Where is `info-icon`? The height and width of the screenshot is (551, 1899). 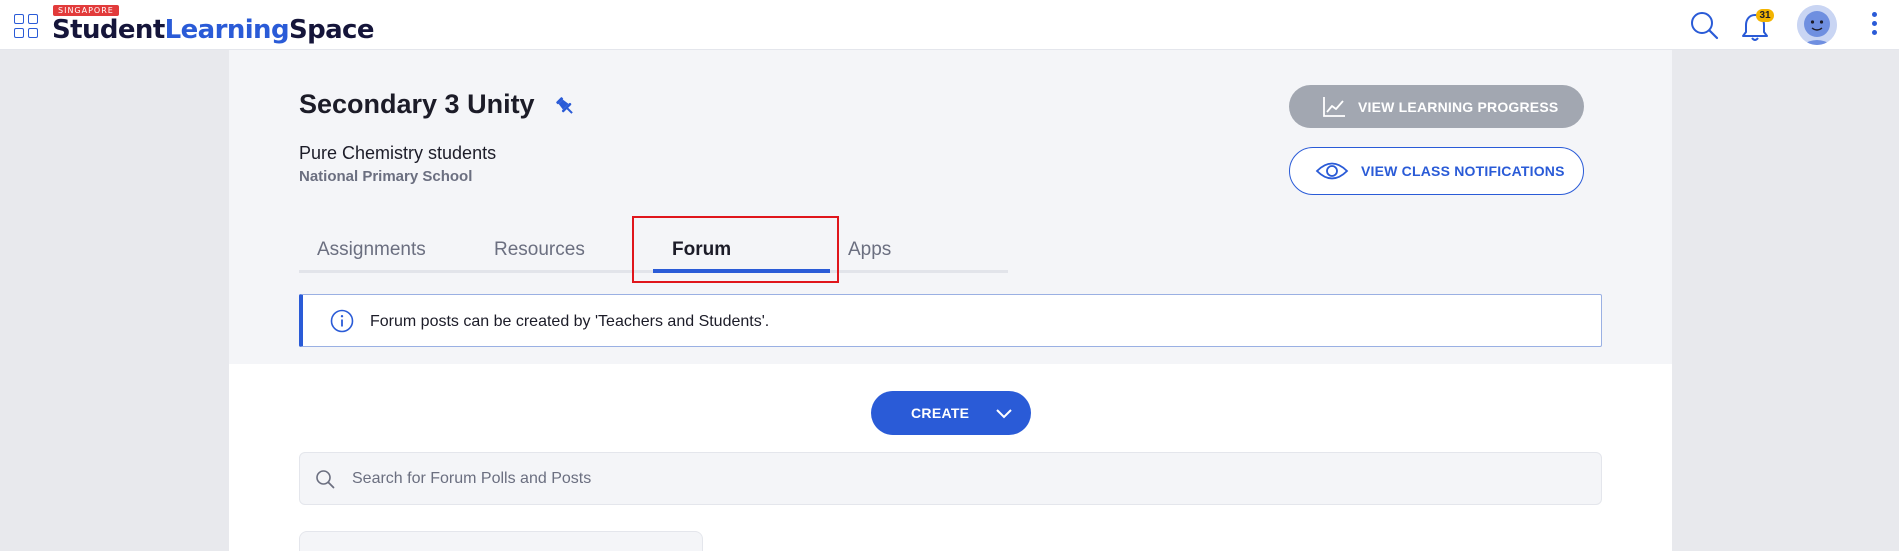
info-icon is located at coordinates (342, 321).